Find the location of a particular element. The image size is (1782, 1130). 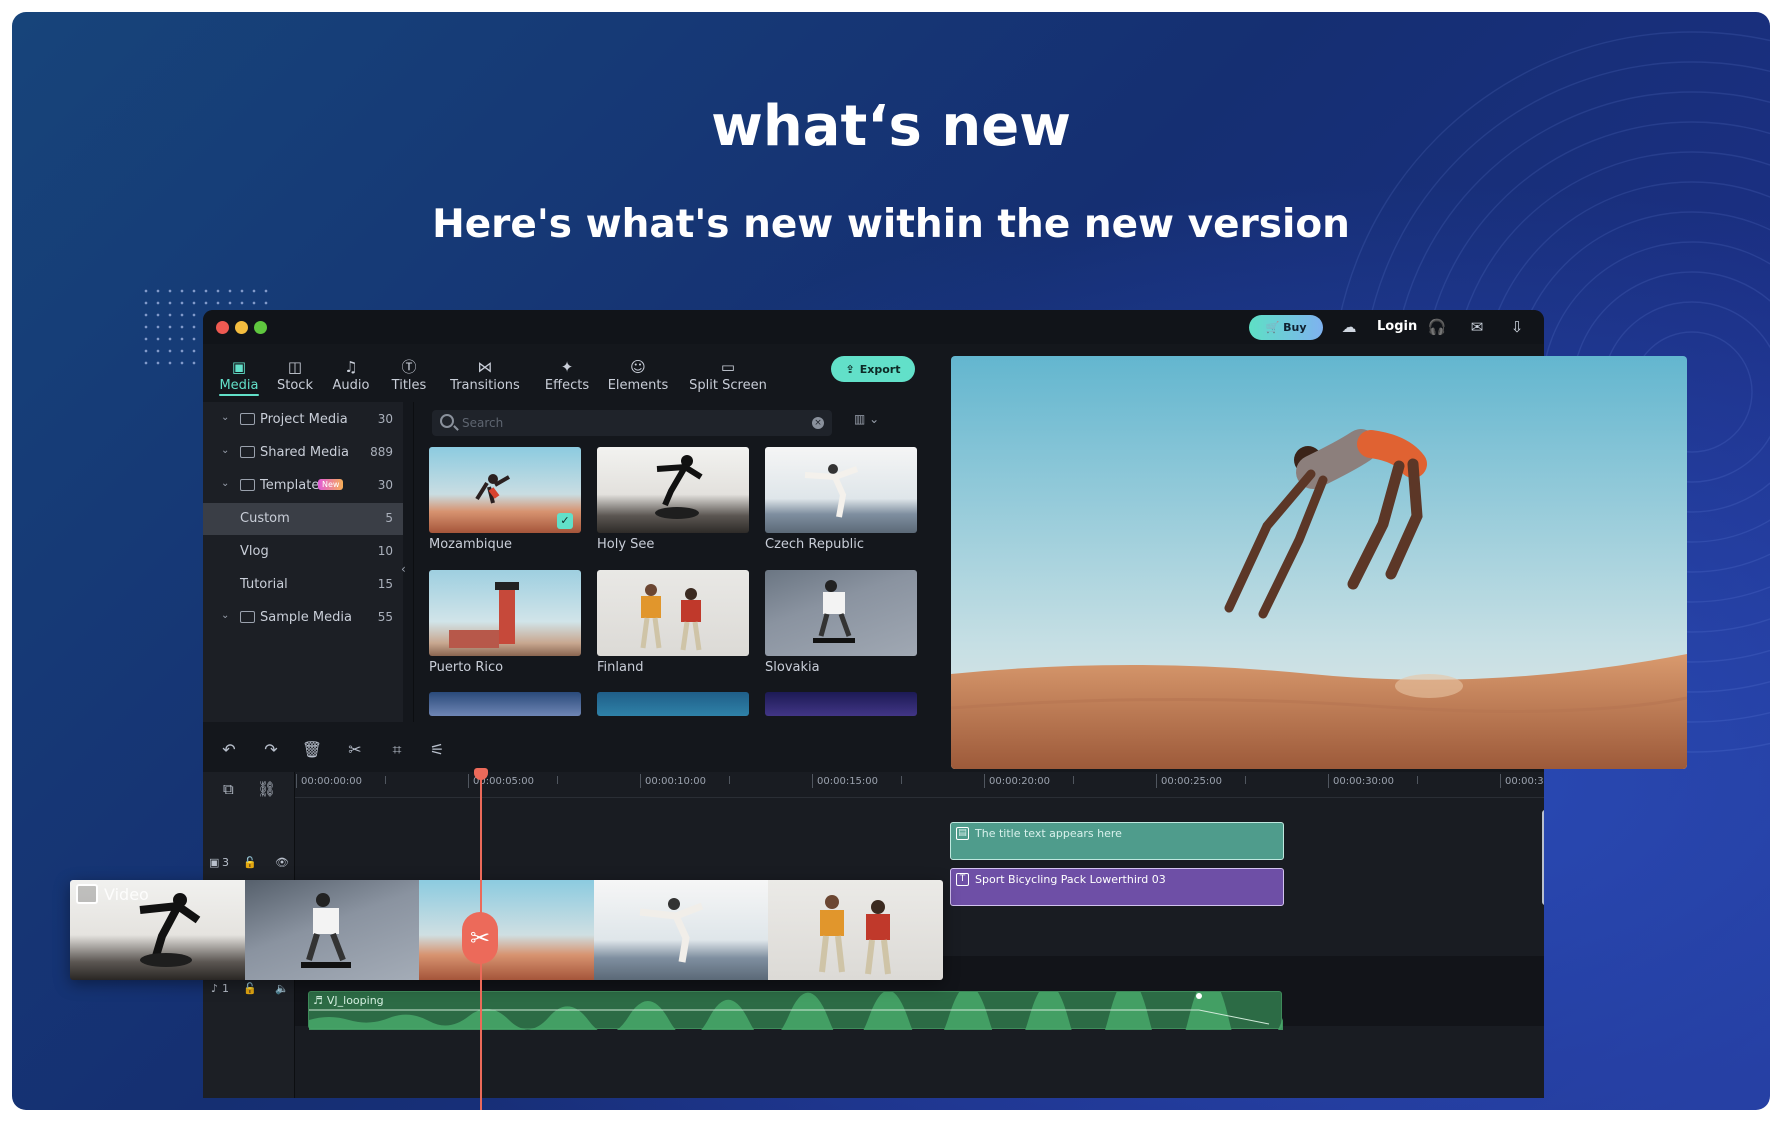

new-badge: New is located at coordinates (331, 484).